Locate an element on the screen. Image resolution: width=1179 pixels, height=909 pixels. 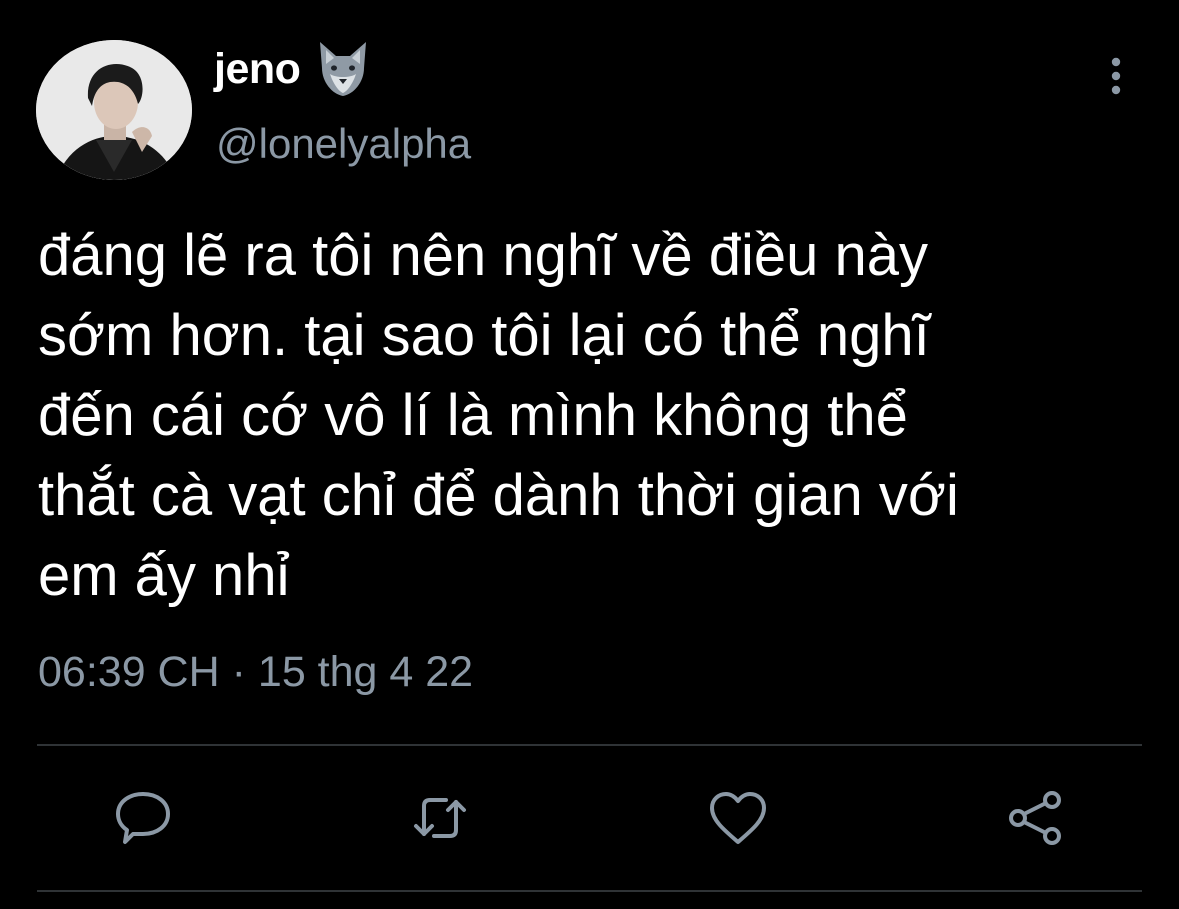
author-name-row: jeno is located at coordinates (294, 69).